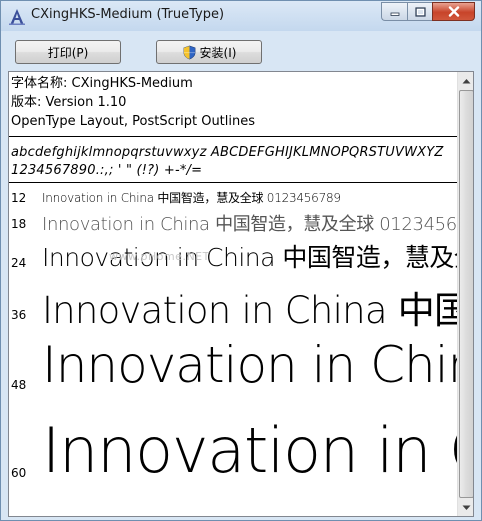 The image size is (482, 521). What do you see at coordinates (69, 102) in the screenshot?
I see `version-line: 版本: Version 1.10` at bounding box center [69, 102].